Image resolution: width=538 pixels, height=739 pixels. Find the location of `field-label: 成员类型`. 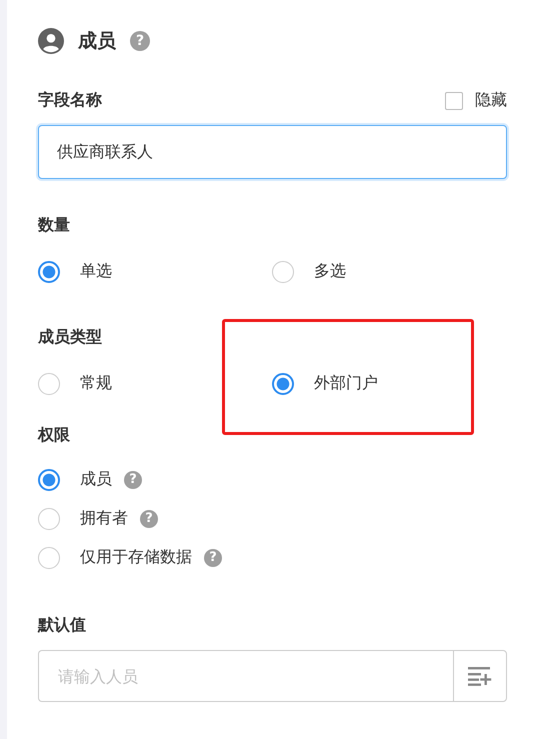

field-label: 成员类型 is located at coordinates (70, 337).